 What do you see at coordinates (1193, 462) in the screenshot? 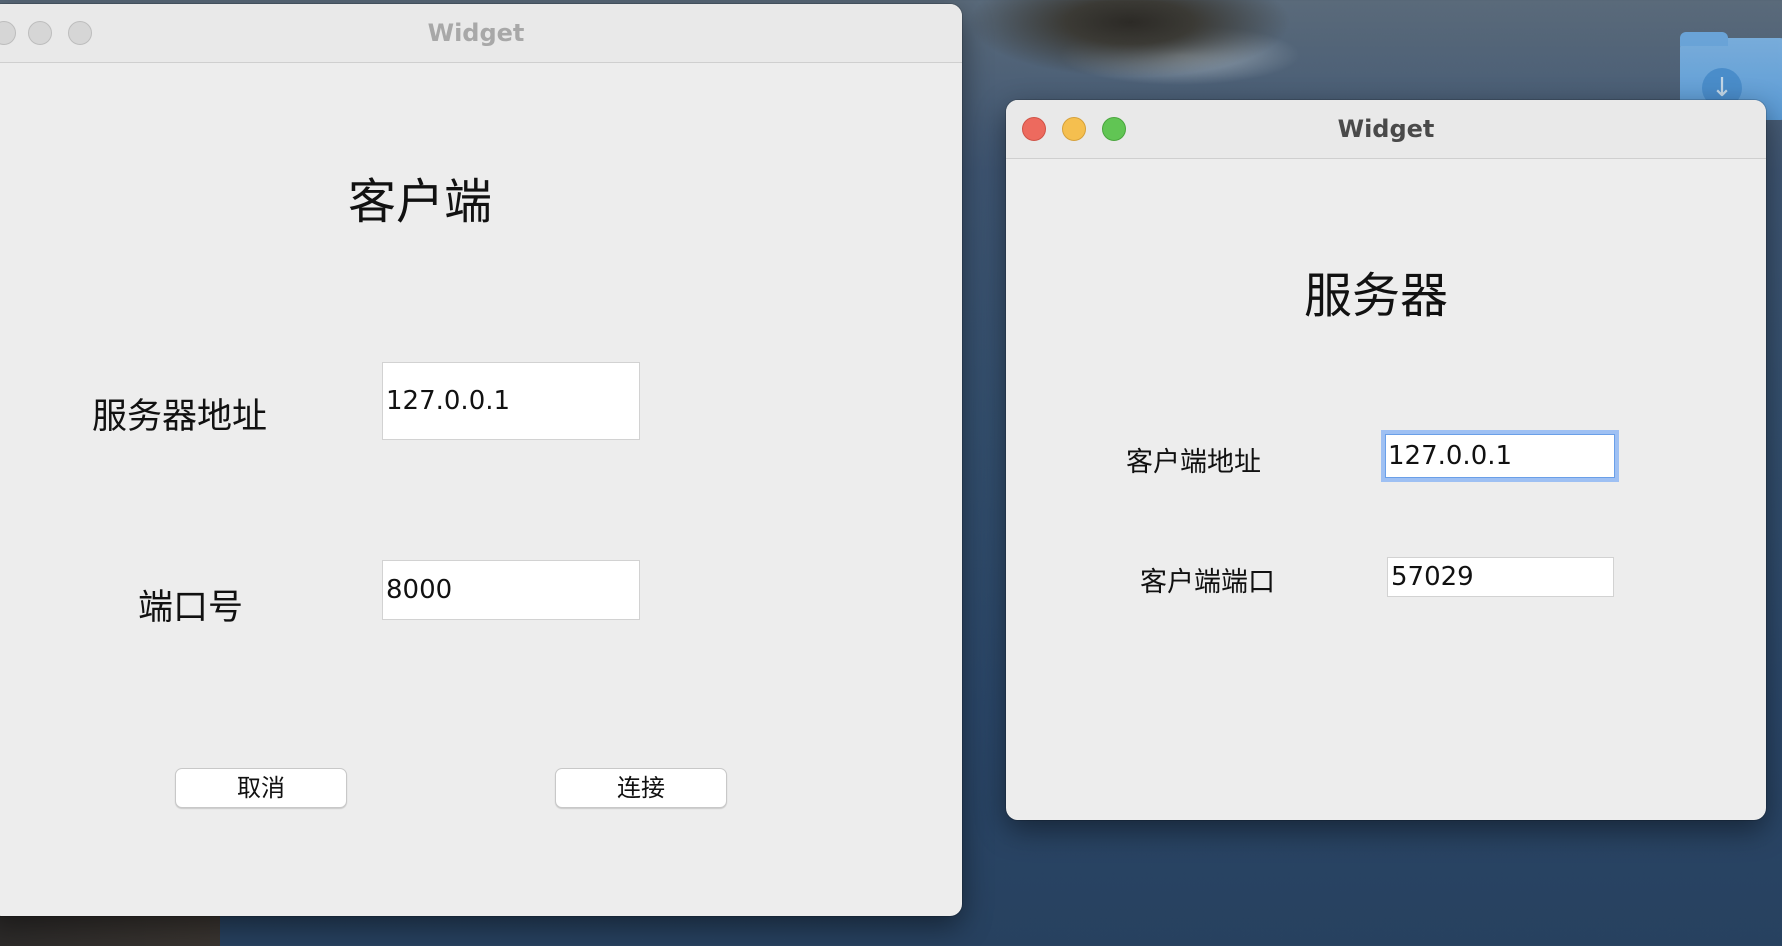
I see `client-address-label: 客户端地址` at bounding box center [1193, 462].